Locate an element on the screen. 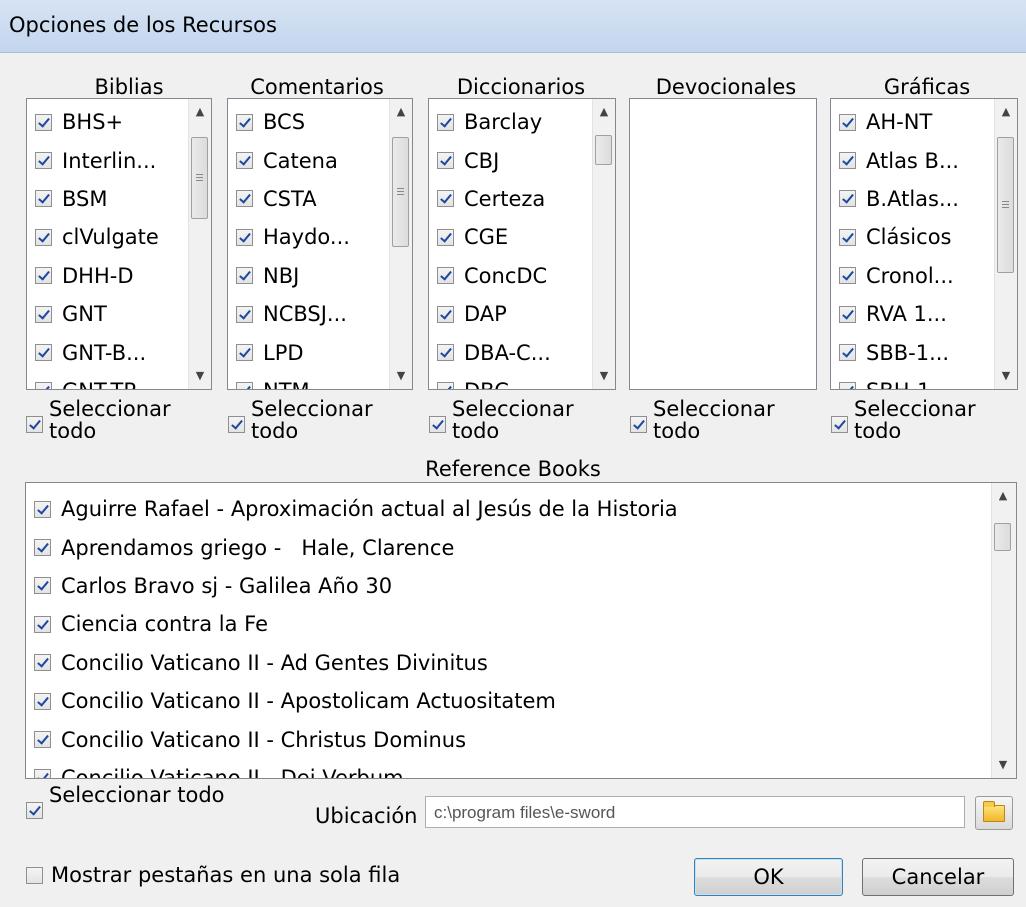  list-item: BCS is located at coordinates (308, 122).